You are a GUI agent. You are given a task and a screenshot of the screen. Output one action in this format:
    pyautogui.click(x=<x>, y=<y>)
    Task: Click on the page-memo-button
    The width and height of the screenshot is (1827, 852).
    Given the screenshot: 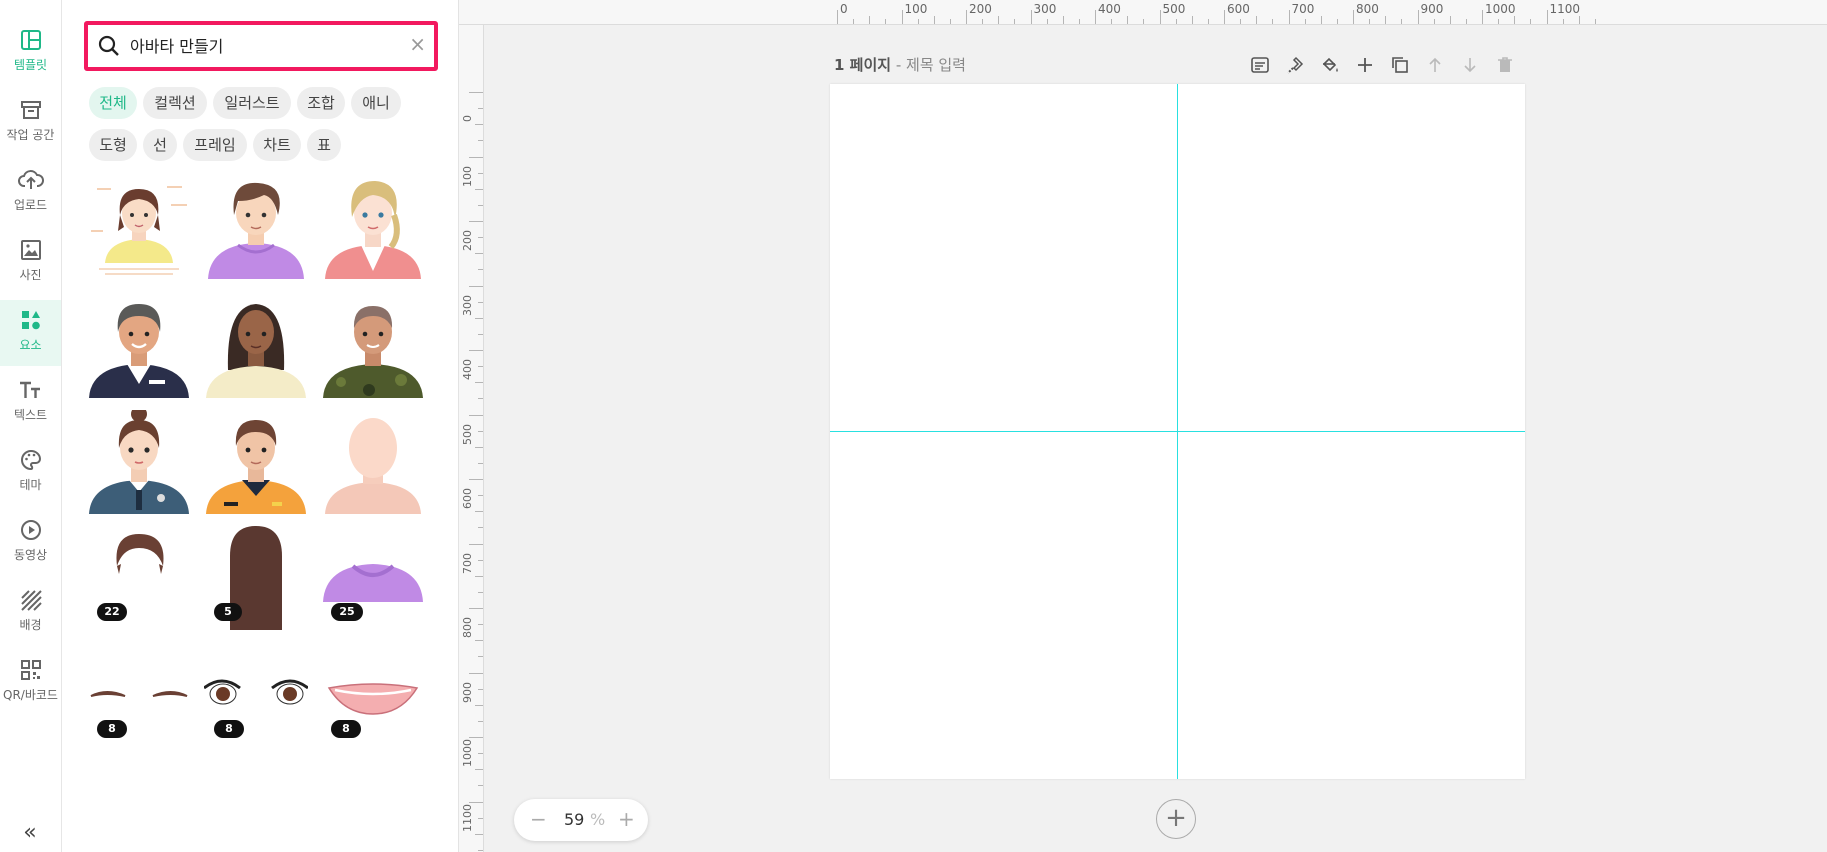 What is the action you would take?
    pyautogui.click(x=1260, y=65)
    